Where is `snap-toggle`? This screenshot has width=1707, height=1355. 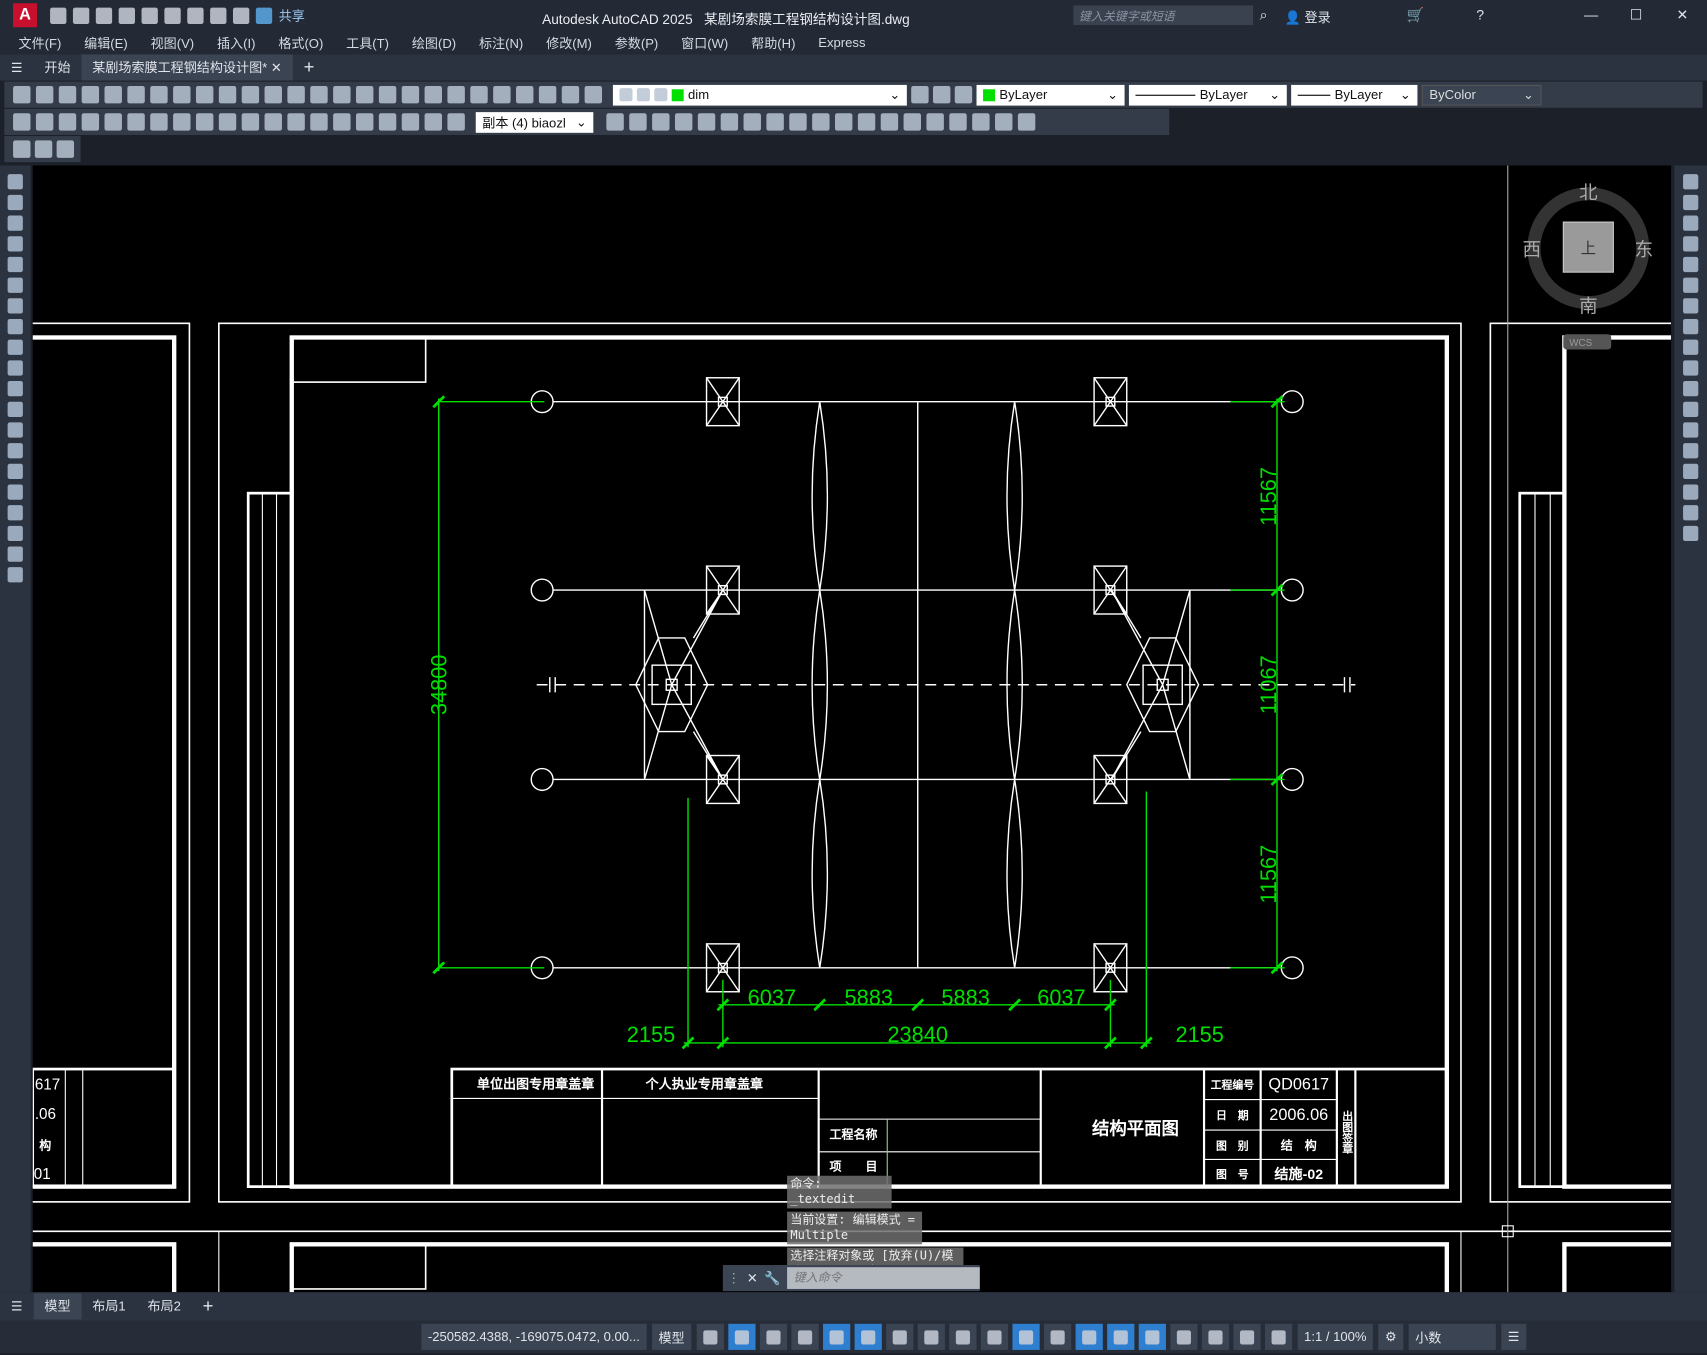 snap-toggle is located at coordinates (742, 1336).